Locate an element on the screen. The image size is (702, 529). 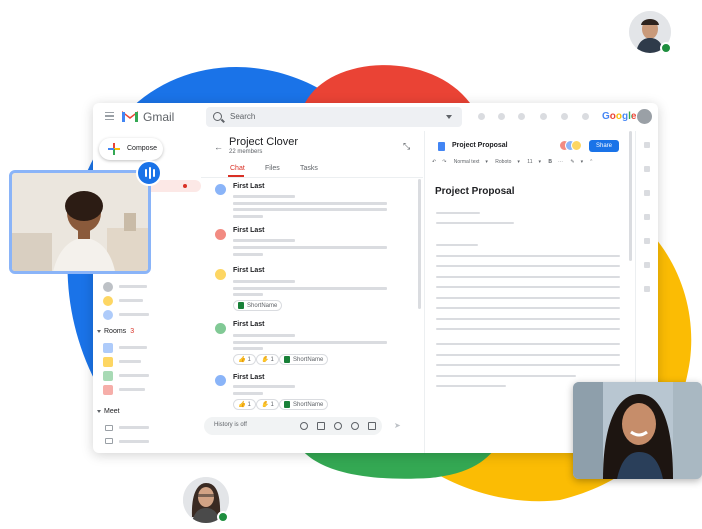
expand-icon is located at coordinates (647, 289).